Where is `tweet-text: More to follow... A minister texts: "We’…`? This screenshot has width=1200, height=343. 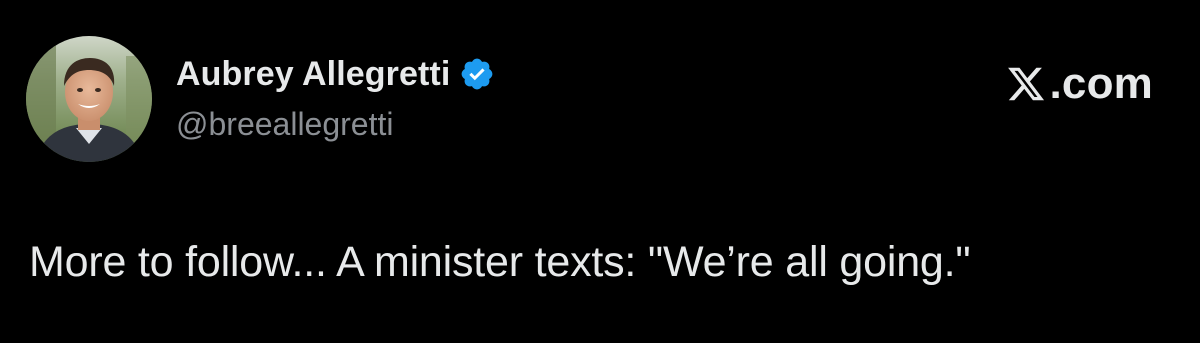
tweet-text: More to follow... A minister texts: "We’… is located at coordinates (500, 262).